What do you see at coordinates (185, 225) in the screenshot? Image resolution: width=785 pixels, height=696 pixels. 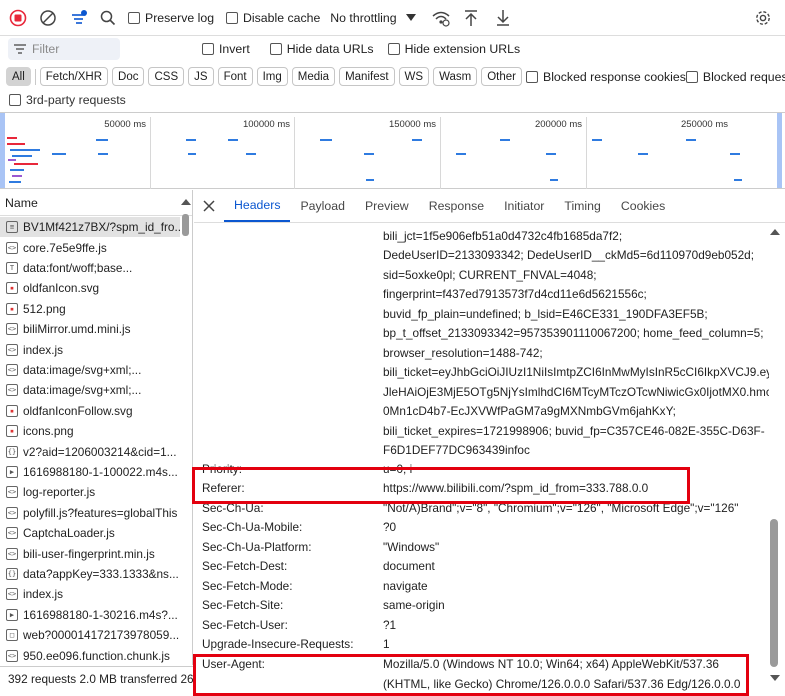 I see `list-scrollbar-thumb` at bounding box center [185, 225].